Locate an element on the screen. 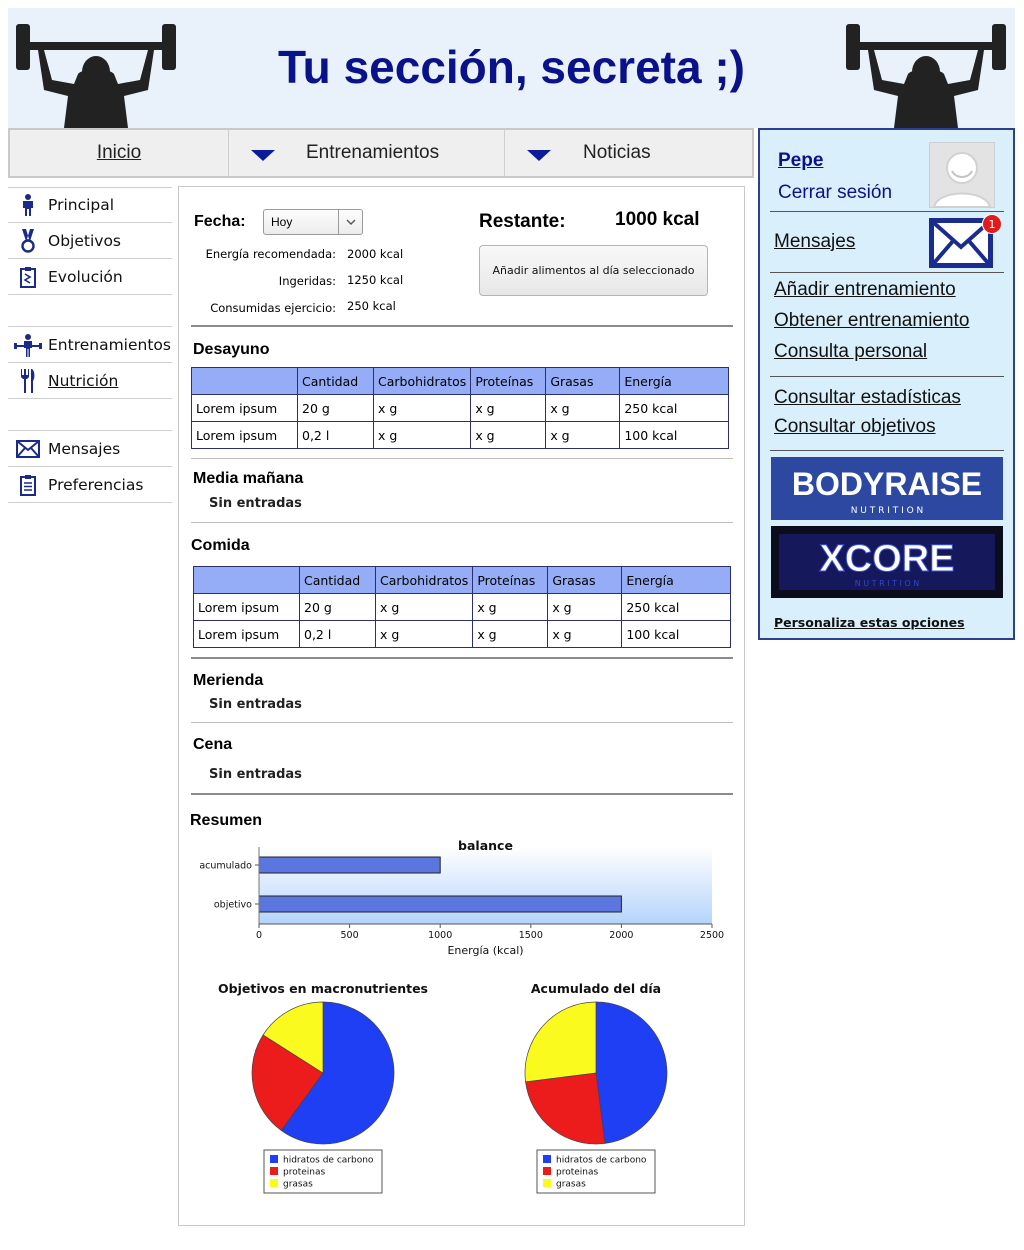 The width and height of the screenshot is (1024, 1250). banner-brand: XCORE is located at coordinates (886, 559).